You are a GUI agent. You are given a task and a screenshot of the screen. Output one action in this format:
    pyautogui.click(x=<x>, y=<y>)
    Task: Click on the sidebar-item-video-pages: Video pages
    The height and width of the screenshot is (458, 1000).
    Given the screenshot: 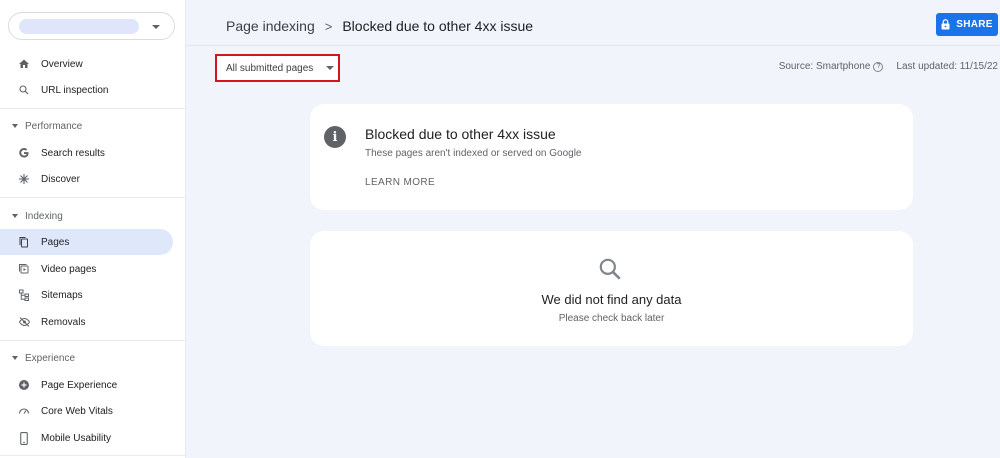 What is the action you would take?
    pyautogui.click(x=86, y=269)
    